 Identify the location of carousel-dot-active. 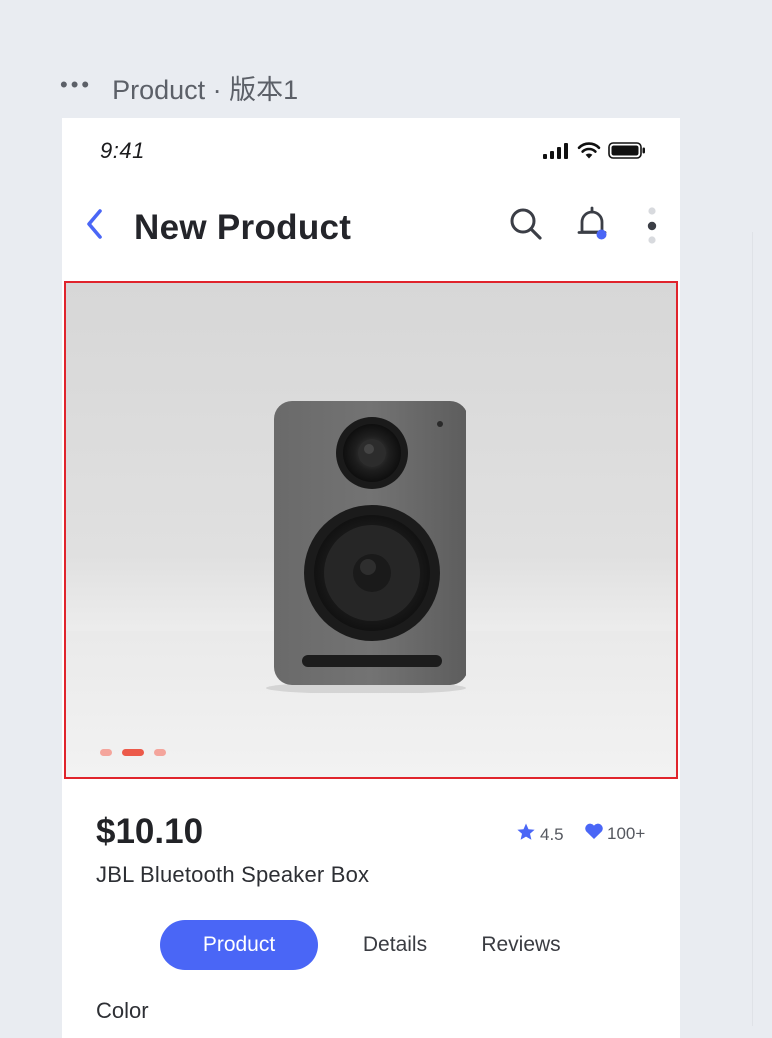
(133, 752).